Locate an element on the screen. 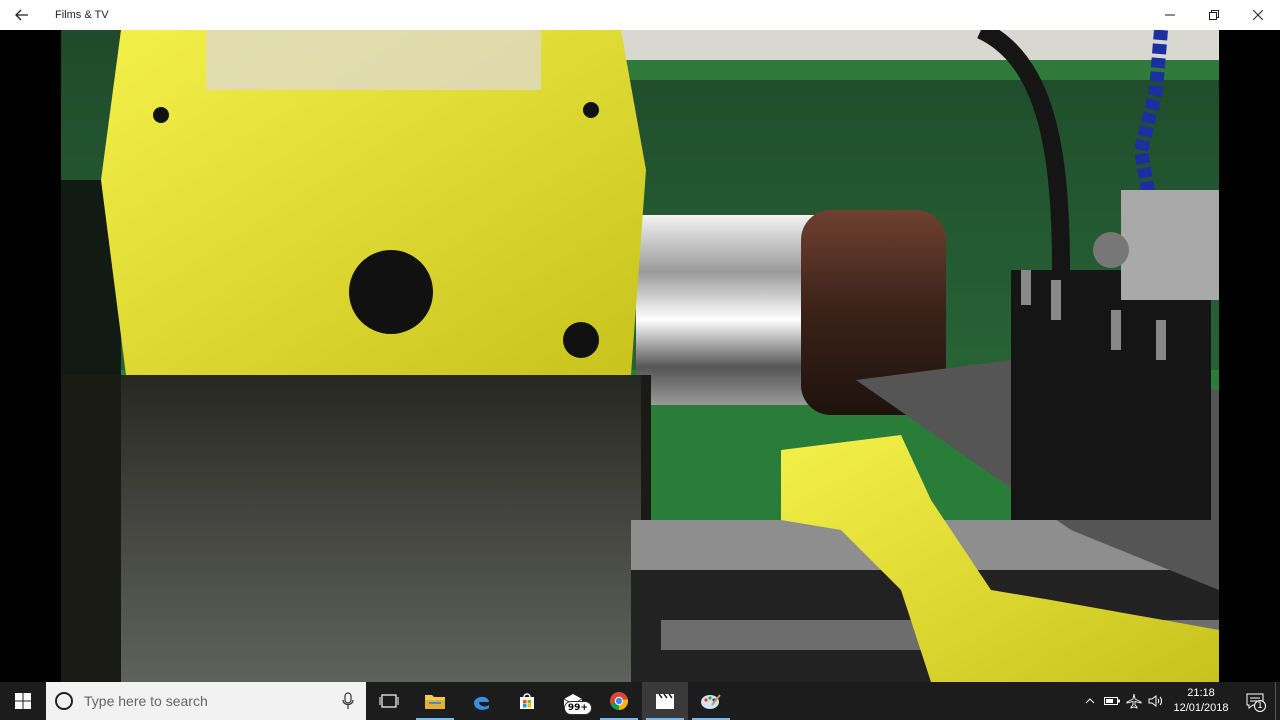 Image resolution: width=1280 pixels, height=720 pixels. task-view-icon is located at coordinates (389, 701).